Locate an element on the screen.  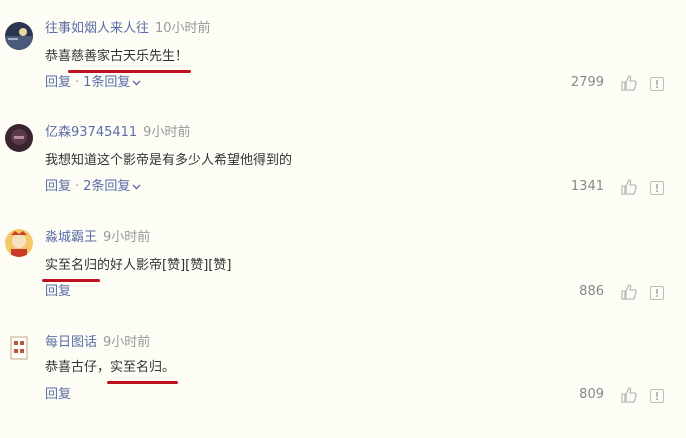
comment-actions: 回复 · 1条回复 is located at coordinates (93, 83).